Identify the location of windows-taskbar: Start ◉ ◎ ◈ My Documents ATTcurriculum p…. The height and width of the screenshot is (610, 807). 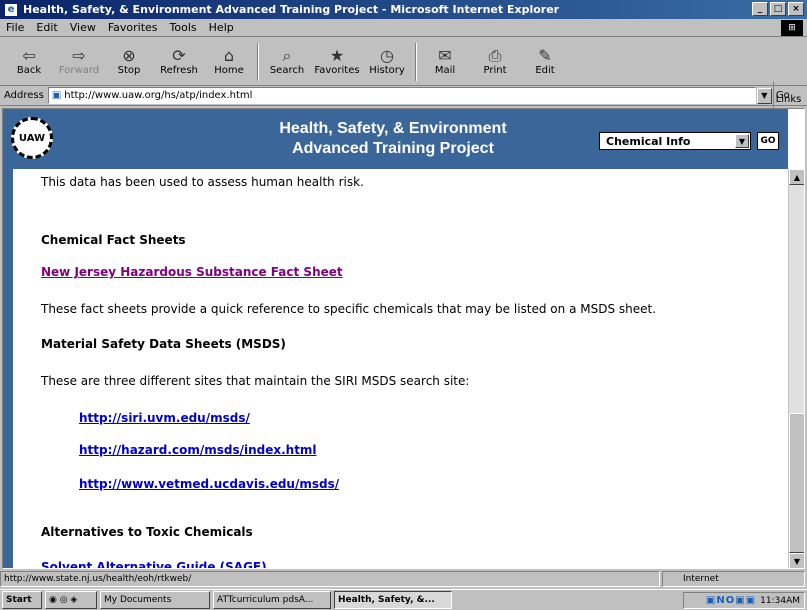
(403, 599).